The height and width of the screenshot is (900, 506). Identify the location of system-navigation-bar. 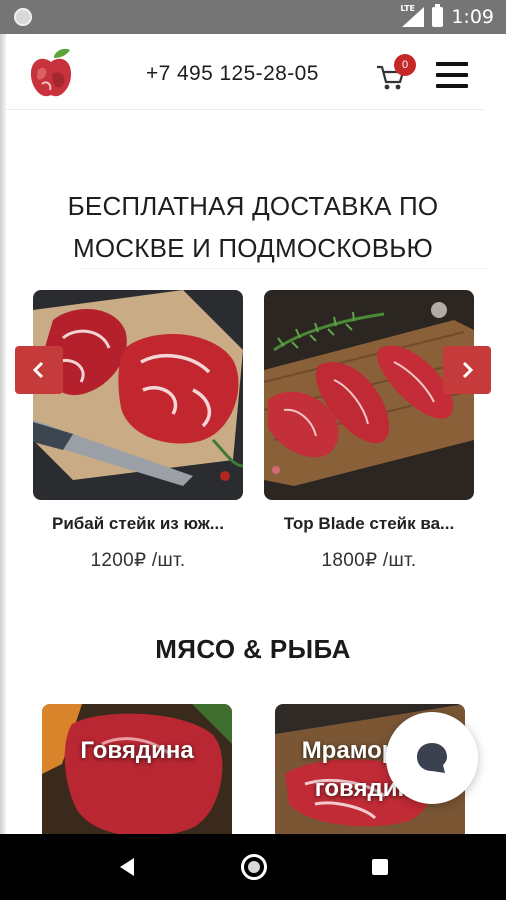
(253, 867).